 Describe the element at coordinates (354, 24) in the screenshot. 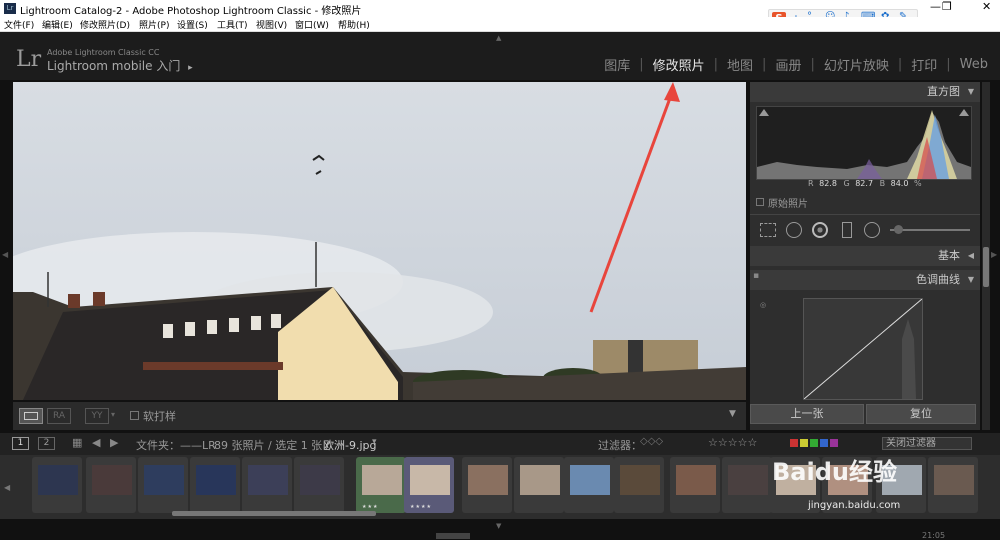

I see `menu-help: 帮助(H)` at that location.